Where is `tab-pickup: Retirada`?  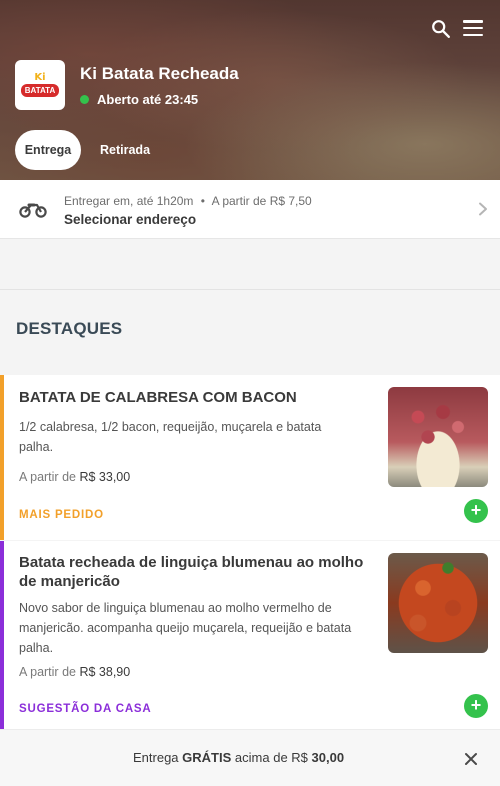 tab-pickup: Retirada is located at coordinates (125, 150).